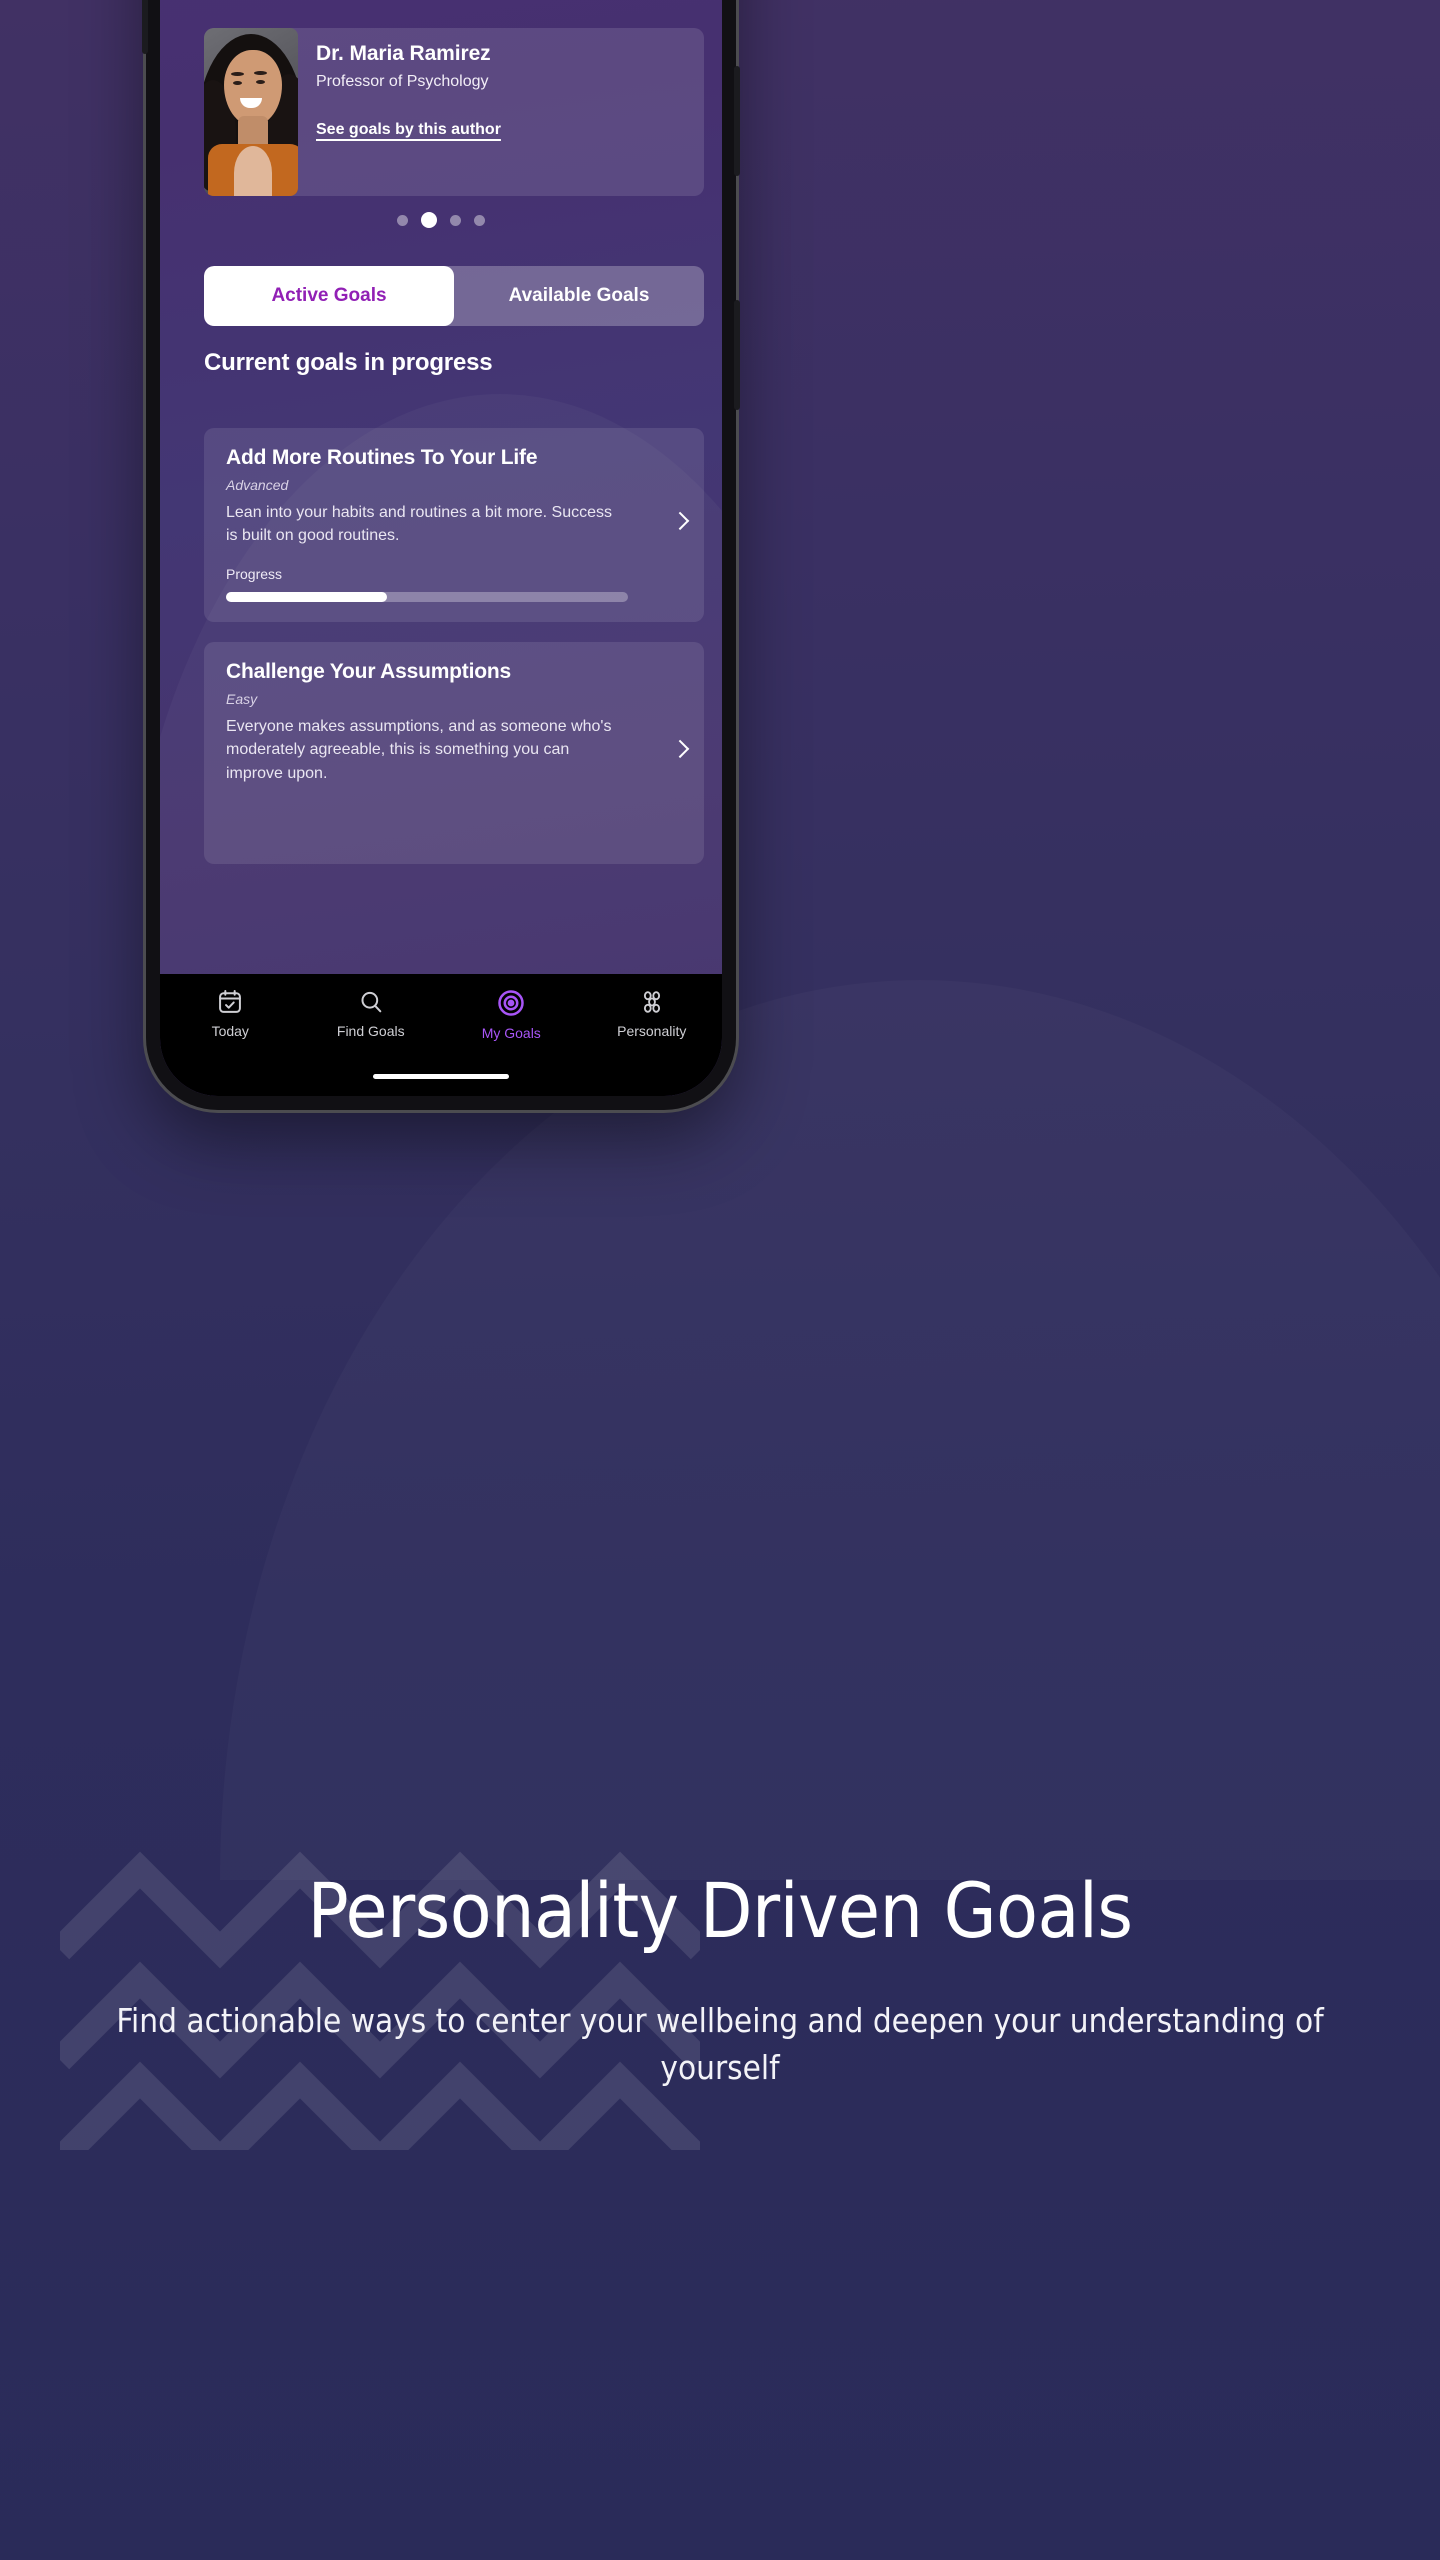 The height and width of the screenshot is (2560, 1440). What do you see at coordinates (652, 1013) in the screenshot?
I see `nav-item-personality: Personality` at bounding box center [652, 1013].